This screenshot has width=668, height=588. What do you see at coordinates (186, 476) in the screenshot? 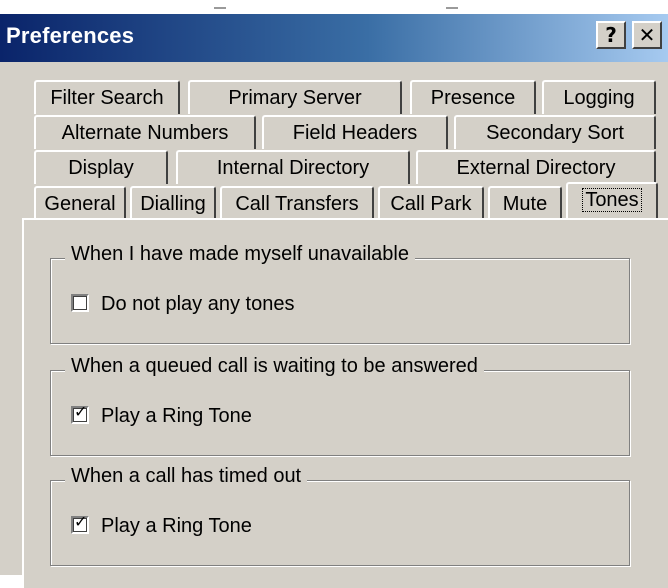
I see `group-timed-out-legend: When a call has timed out` at bounding box center [186, 476].